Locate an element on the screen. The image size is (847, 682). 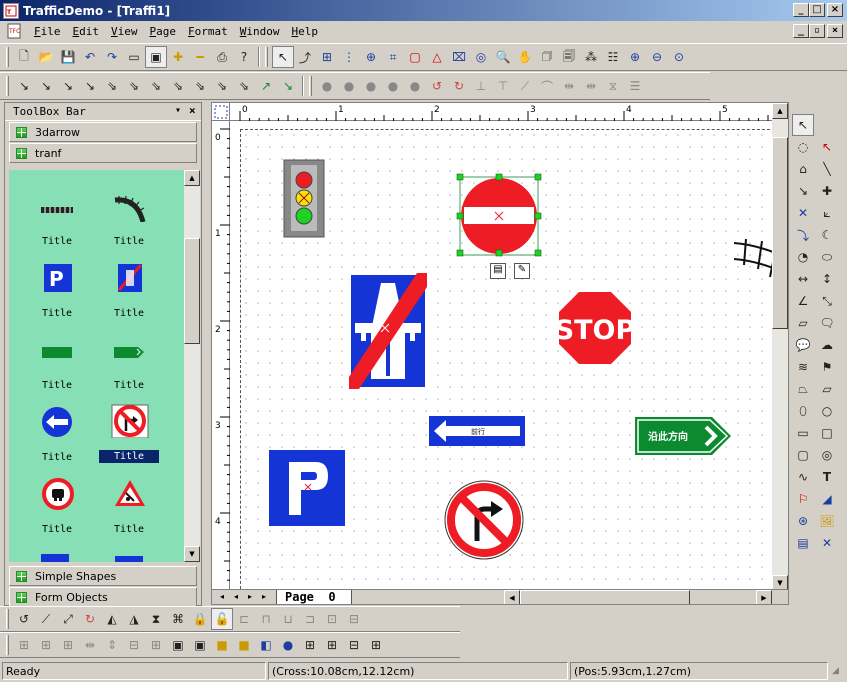
ungroup-icon: ● is located at coordinates (288, 645).